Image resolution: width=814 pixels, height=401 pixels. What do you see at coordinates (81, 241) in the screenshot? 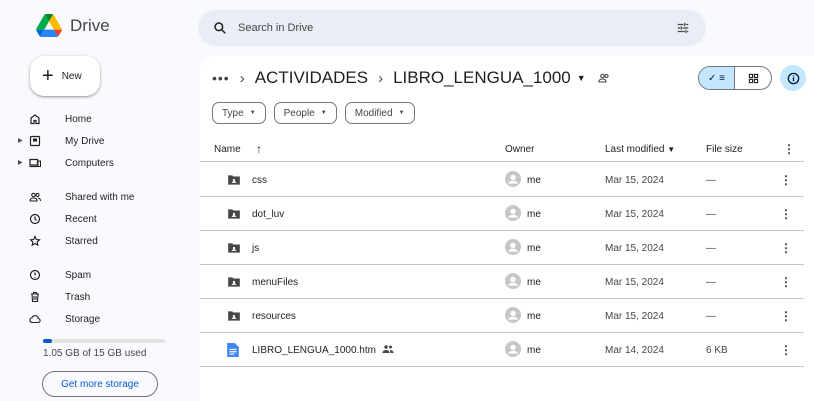
I see `sidebar-item-label: Starred` at bounding box center [81, 241].